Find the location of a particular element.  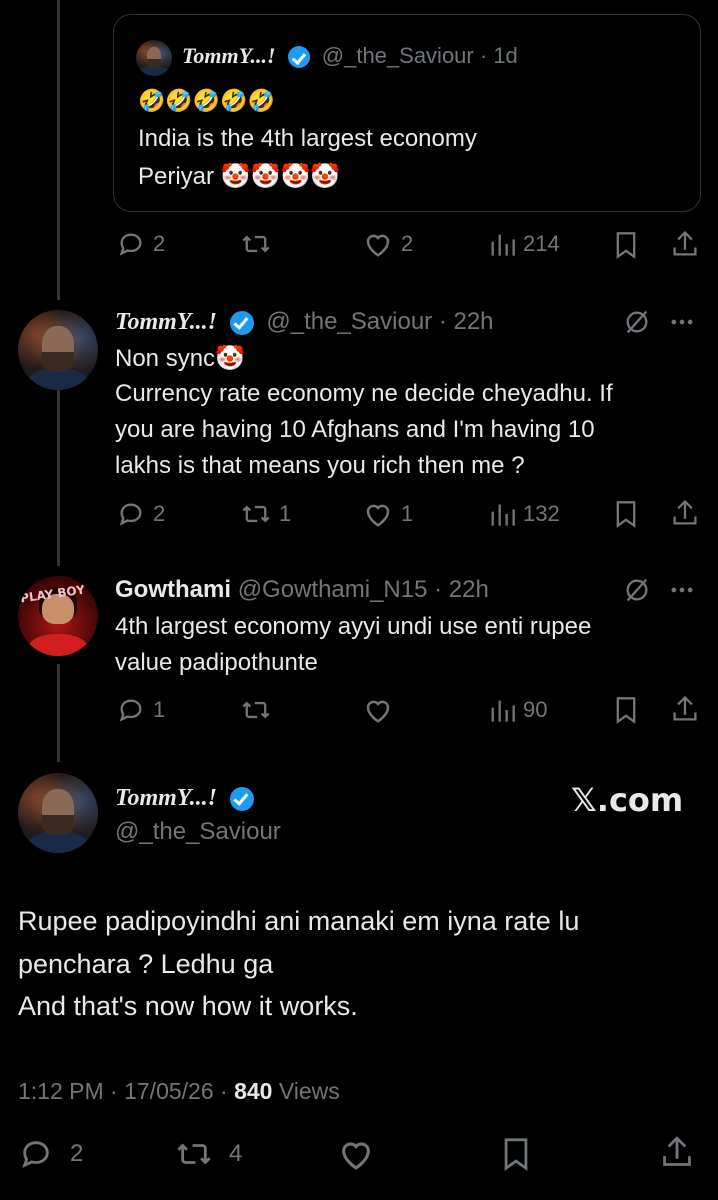

views-count: 90 is located at coordinates (535, 709).